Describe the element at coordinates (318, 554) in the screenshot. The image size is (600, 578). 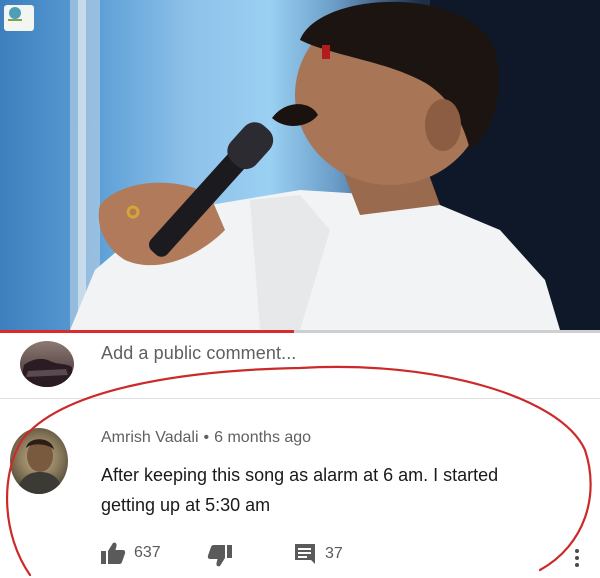
I see `reply-button: 37` at that location.